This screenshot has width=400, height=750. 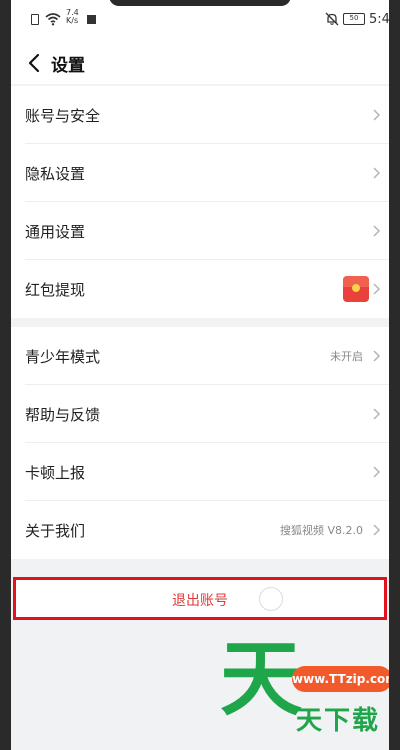 I want to click on logout-label: 退出账号, so click(x=200, y=601).